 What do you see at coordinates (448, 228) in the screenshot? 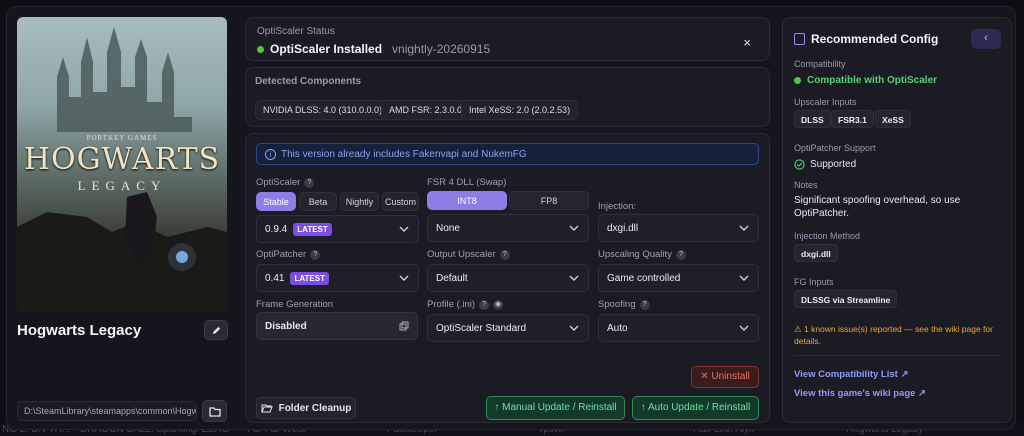
I see `fsr4-dll-value: None` at bounding box center [448, 228].